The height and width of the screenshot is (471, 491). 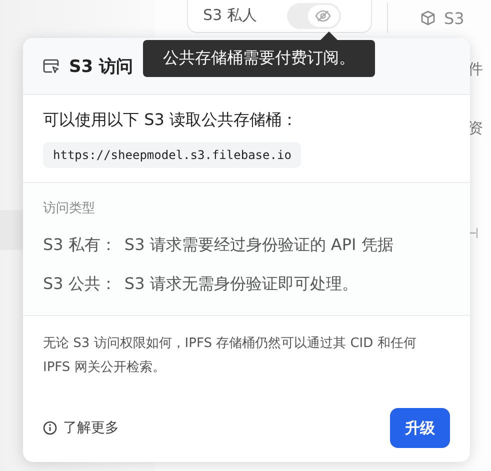 What do you see at coordinates (279, 16) in the screenshot?
I see `access-toggle: S3 私人` at bounding box center [279, 16].